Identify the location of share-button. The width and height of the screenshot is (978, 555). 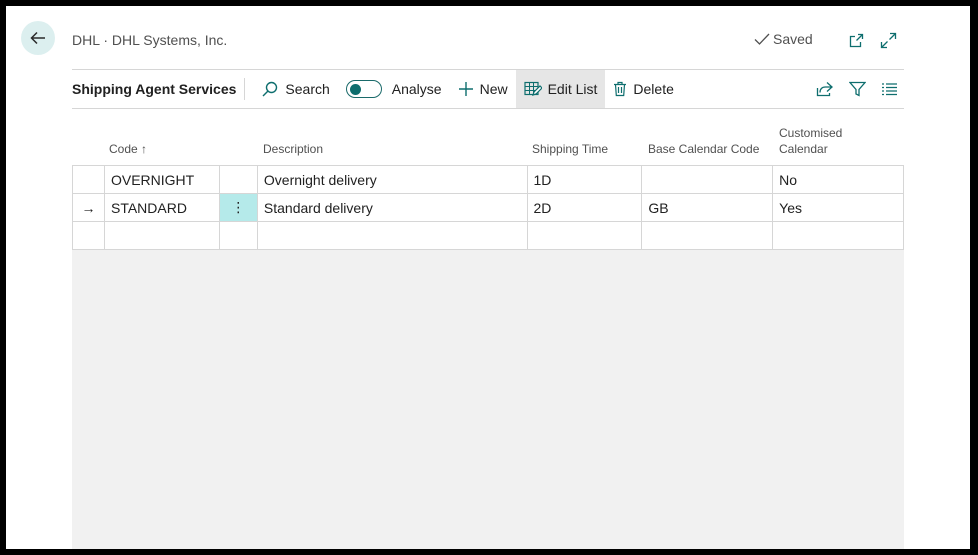
(825, 89).